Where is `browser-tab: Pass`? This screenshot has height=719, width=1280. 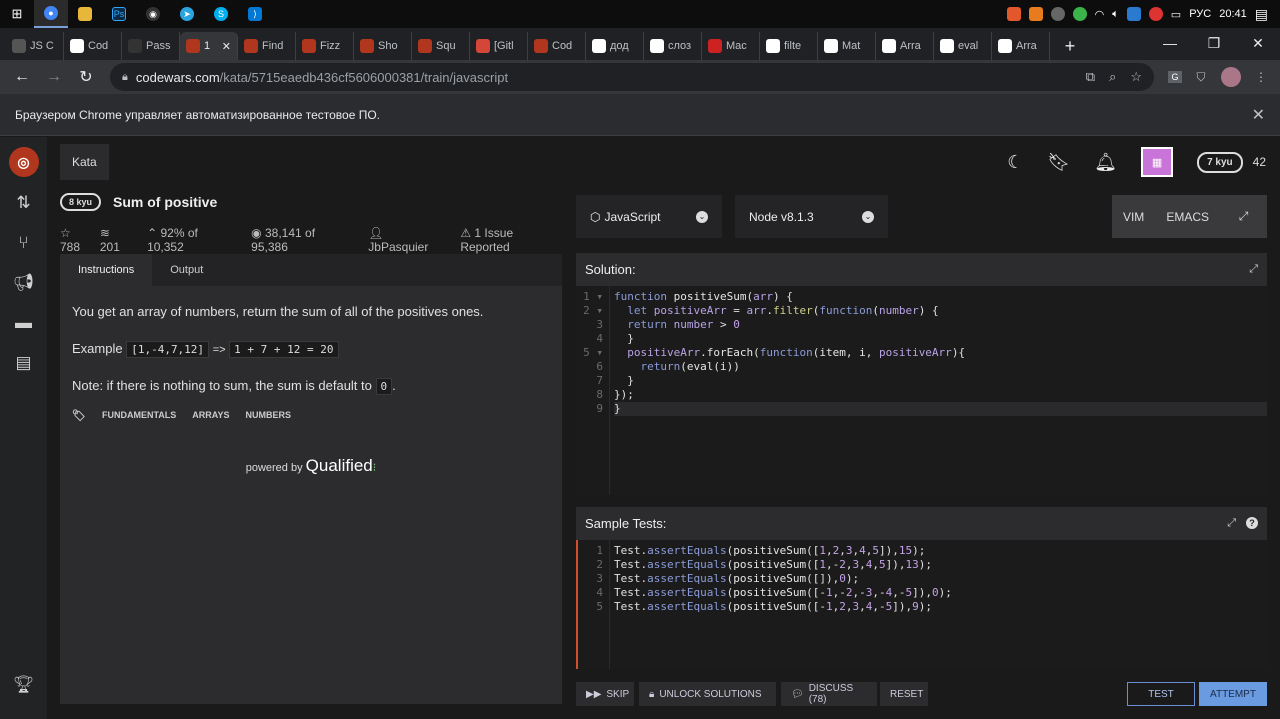 browser-tab: Pass is located at coordinates (151, 46).